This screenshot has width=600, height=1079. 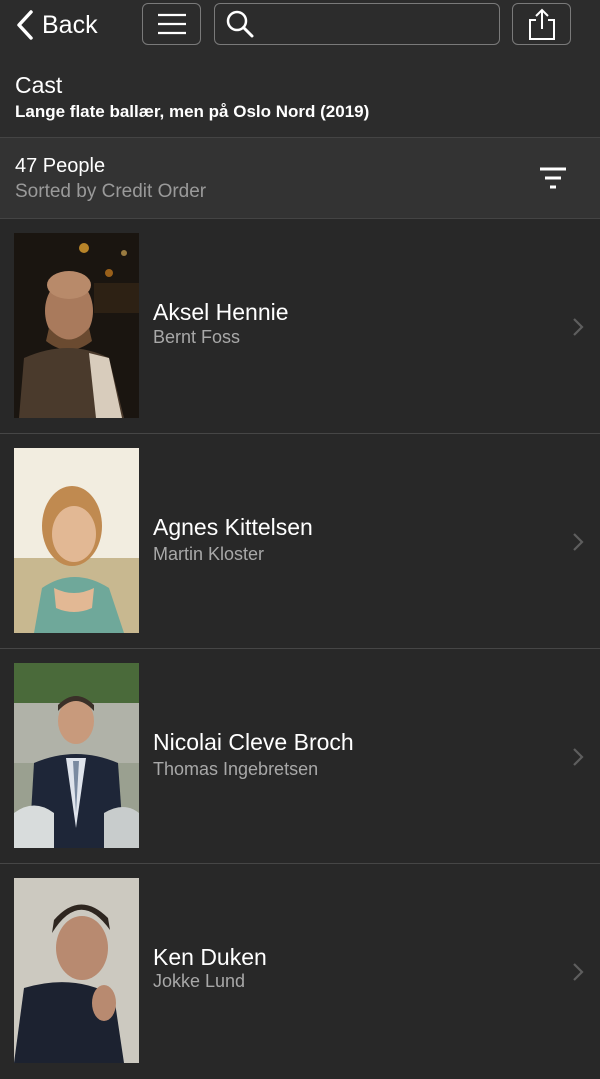 I want to click on search-field, so click(x=357, y=24).